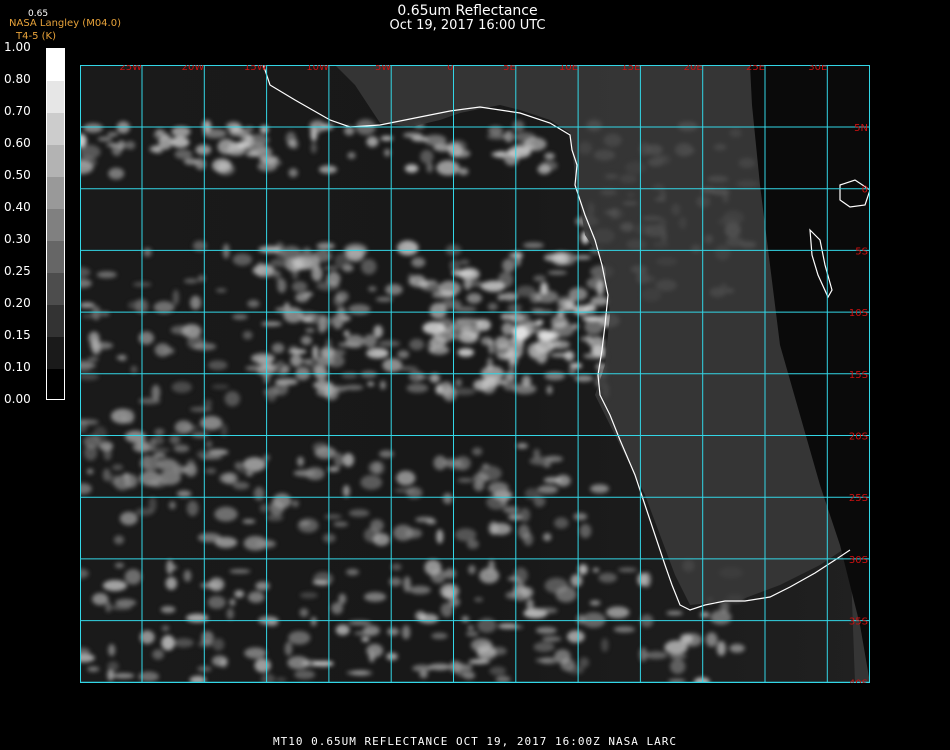 This screenshot has height=750, width=950. What do you see at coordinates (17, 239) in the screenshot?
I see `colorbar-tick-label: 0.30` at bounding box center [17, 239].